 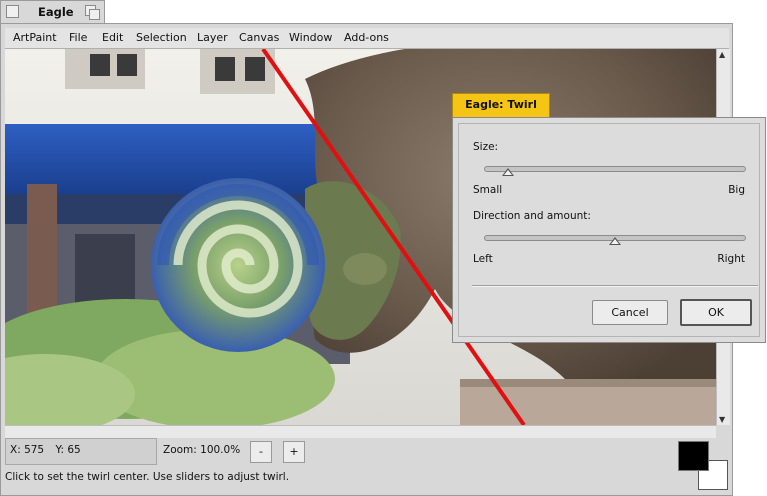 I want to click on direction-max-label: Right, so click(x=731, y=259).